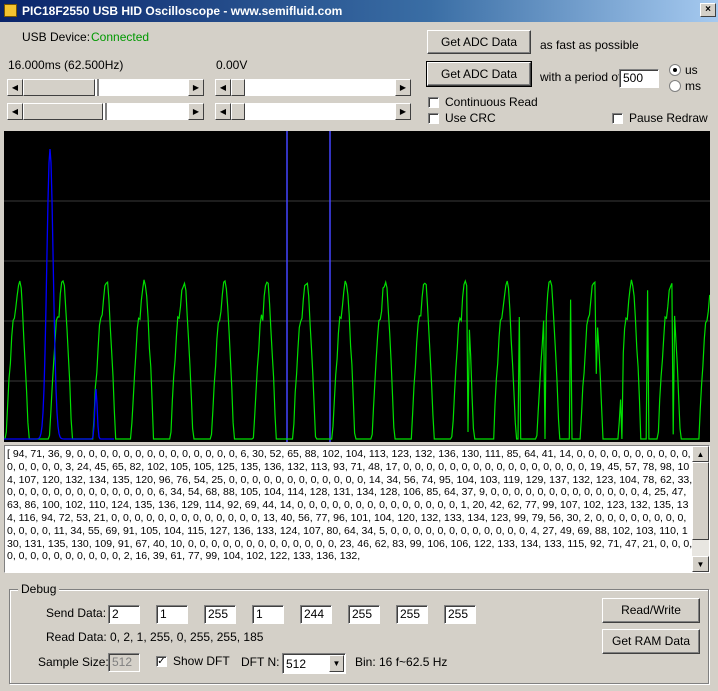 This screenshot has width=718, height=691. I want to click on trigger-slider: ◀ ▶, so click(313, 111).